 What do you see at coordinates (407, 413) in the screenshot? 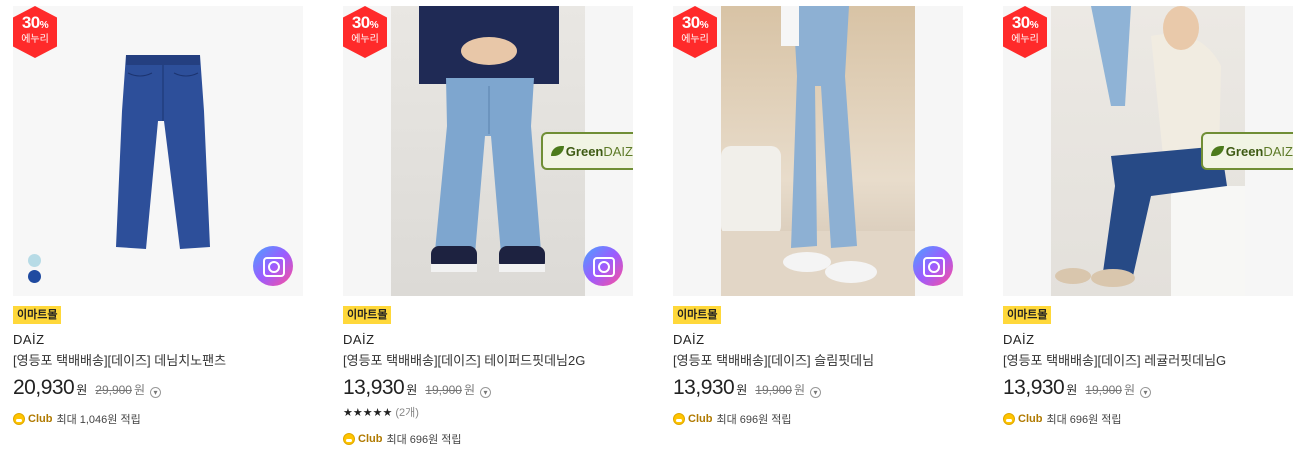
I see `review-count: (2개)` at bounding box center [407, 413].